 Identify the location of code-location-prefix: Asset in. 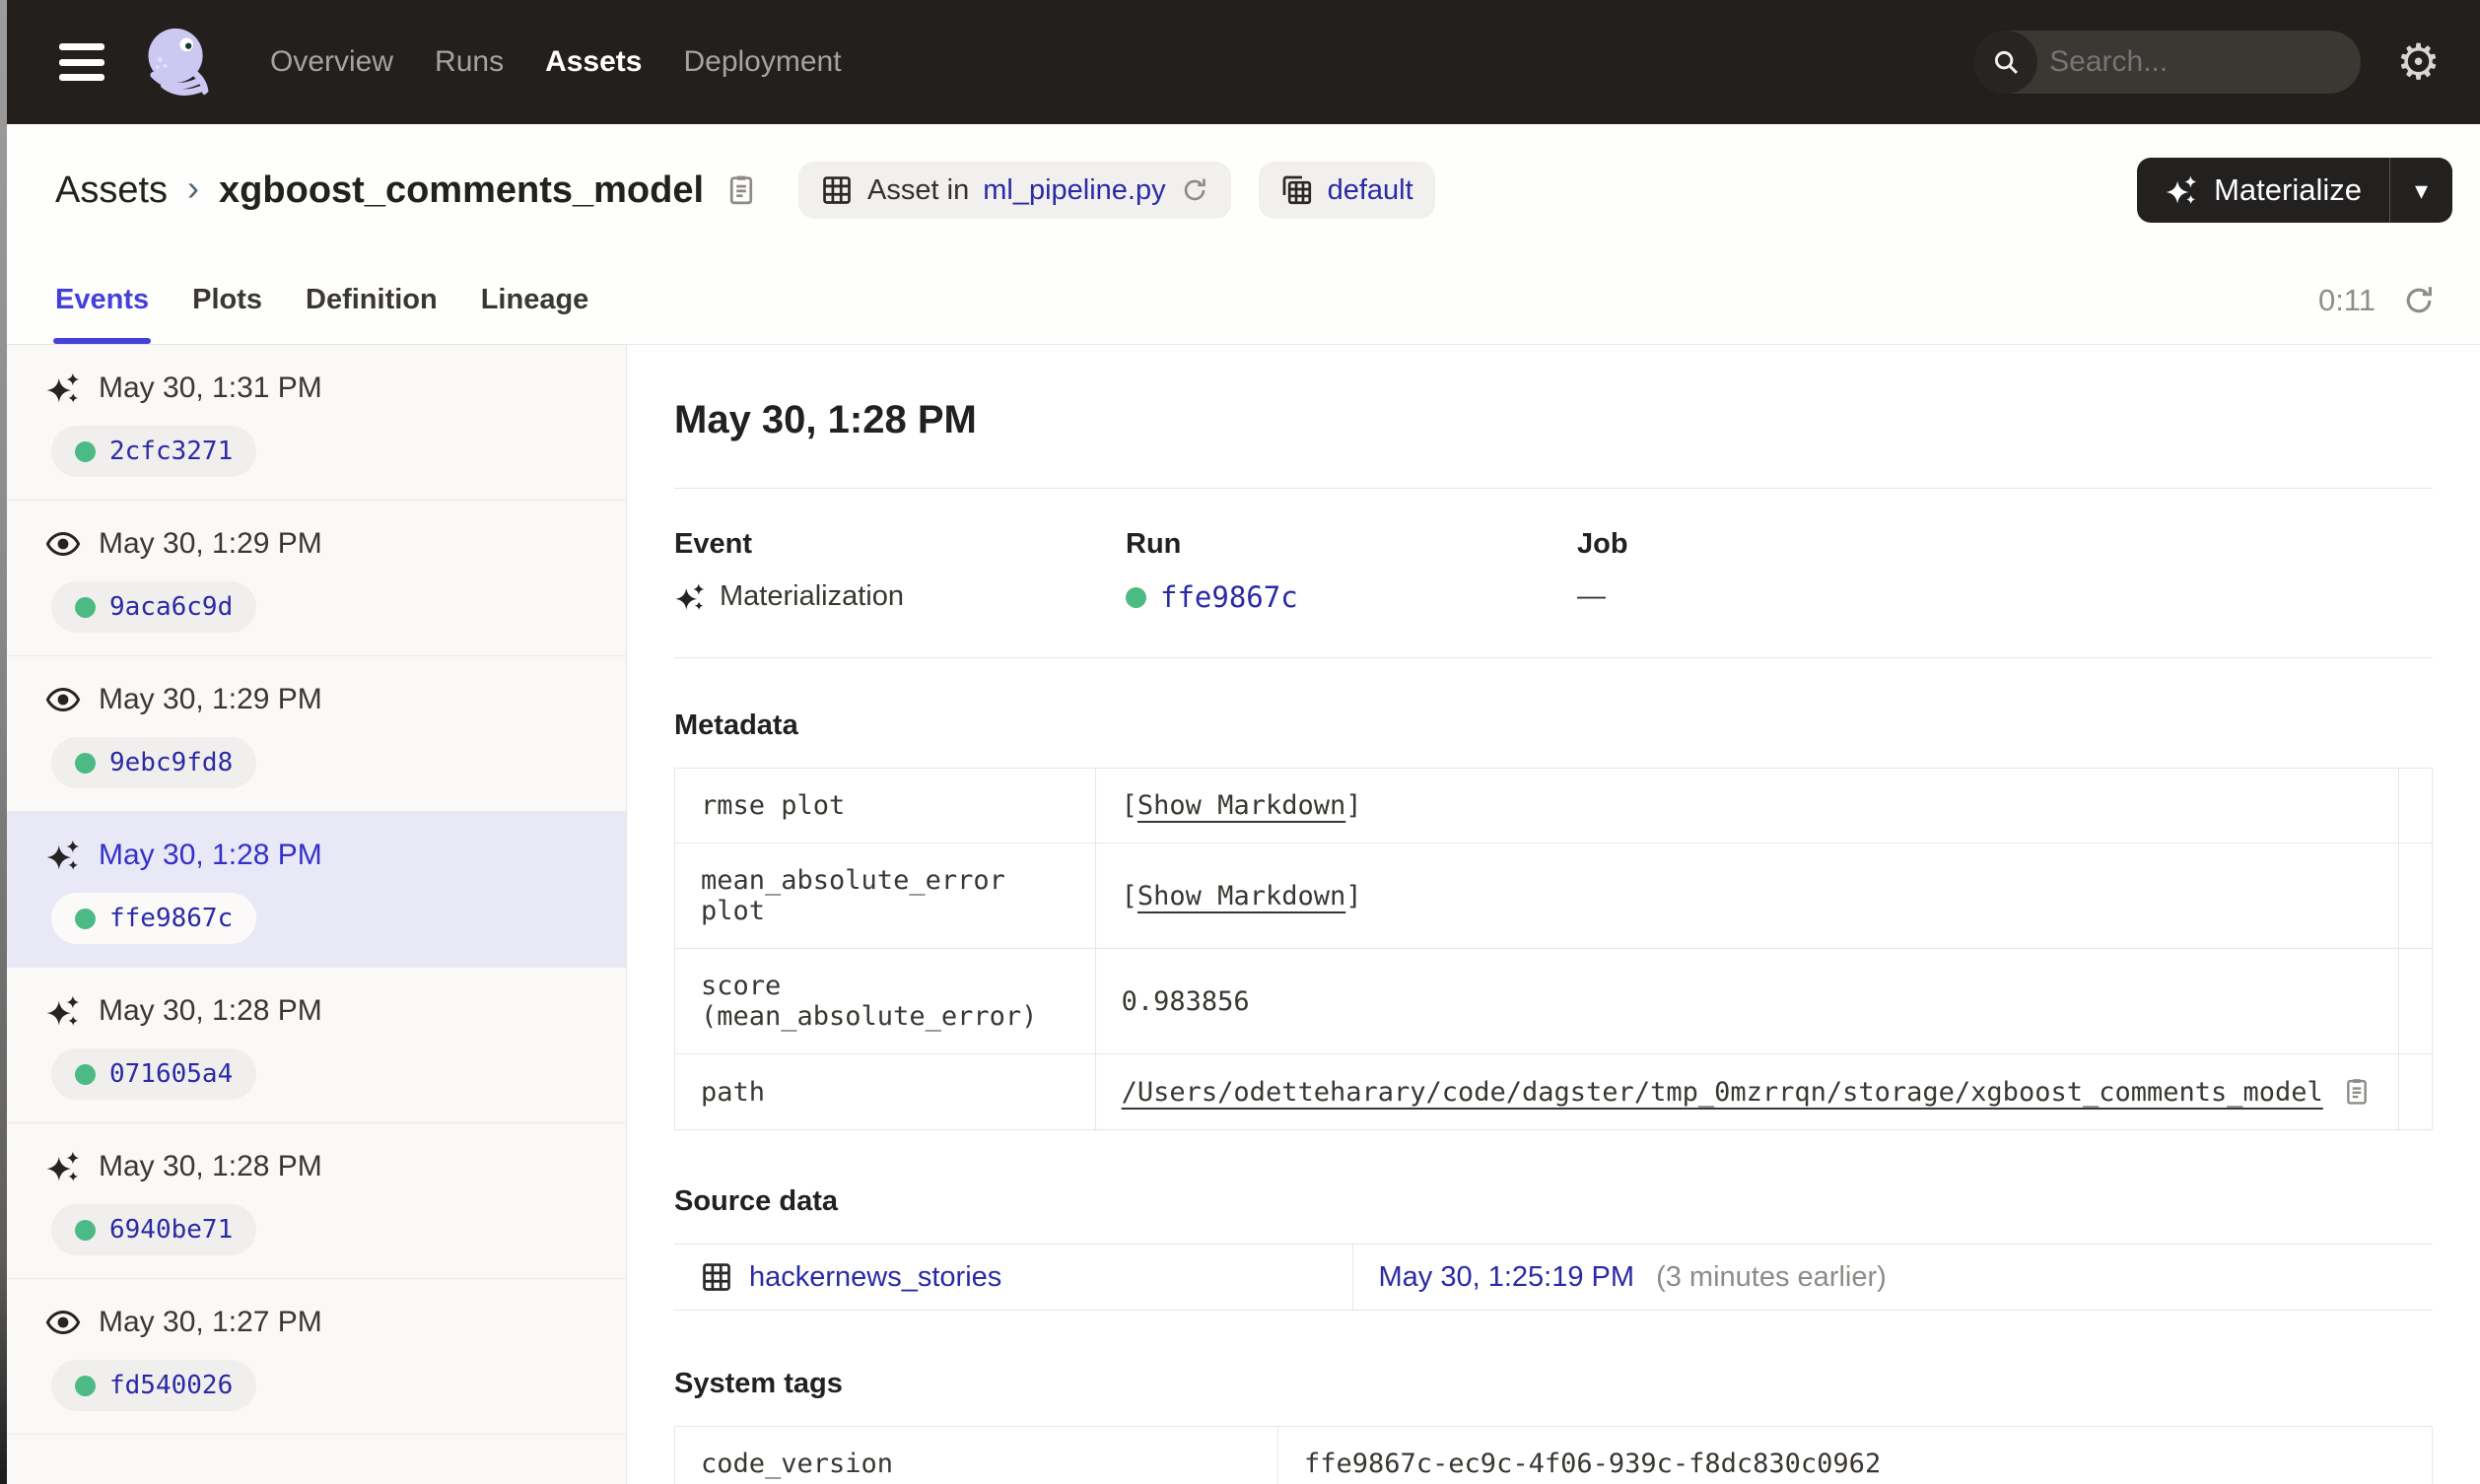
(918, 189).